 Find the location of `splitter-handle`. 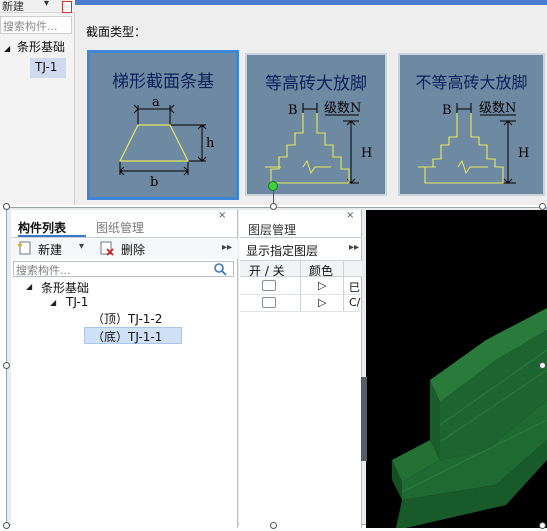

splitter-handle is located at coordinates (364, 419).